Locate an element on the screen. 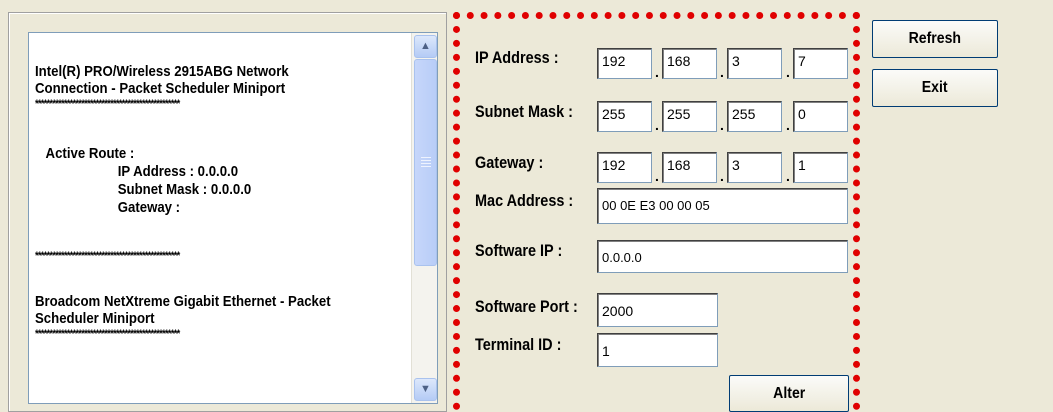 The width and height of the screenshot is (1053, 412). mac-address-field: 00 0E E3 00 00 05 is located at coordinates (722, 206).